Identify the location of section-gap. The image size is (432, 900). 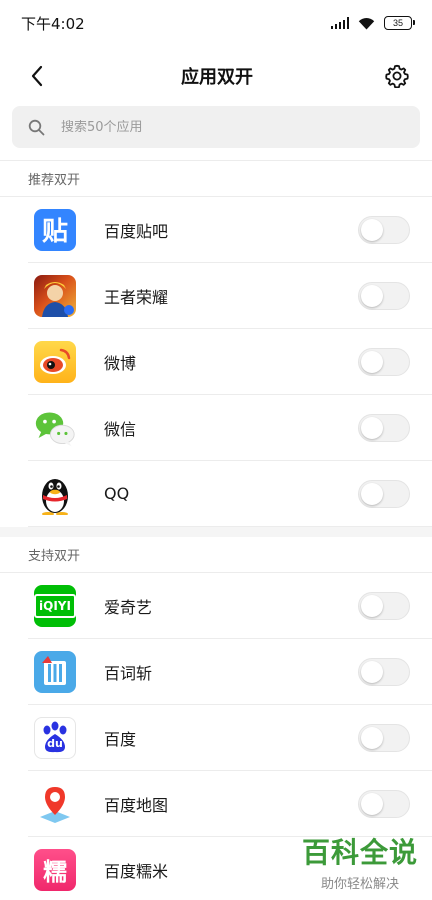
(216, 532).